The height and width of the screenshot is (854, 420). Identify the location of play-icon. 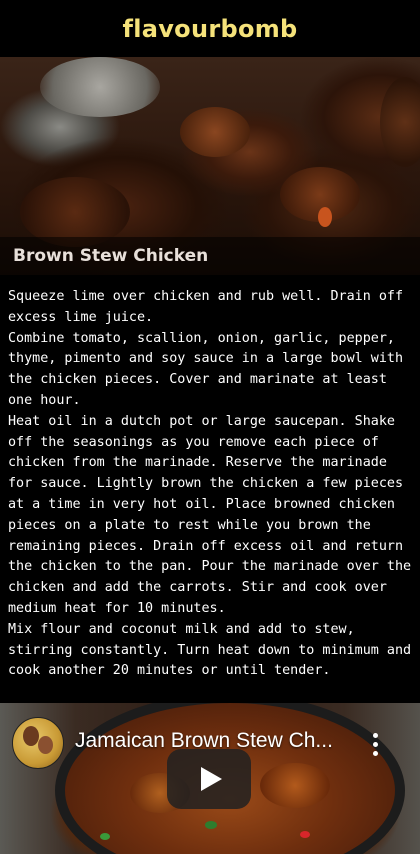
(211, 779).